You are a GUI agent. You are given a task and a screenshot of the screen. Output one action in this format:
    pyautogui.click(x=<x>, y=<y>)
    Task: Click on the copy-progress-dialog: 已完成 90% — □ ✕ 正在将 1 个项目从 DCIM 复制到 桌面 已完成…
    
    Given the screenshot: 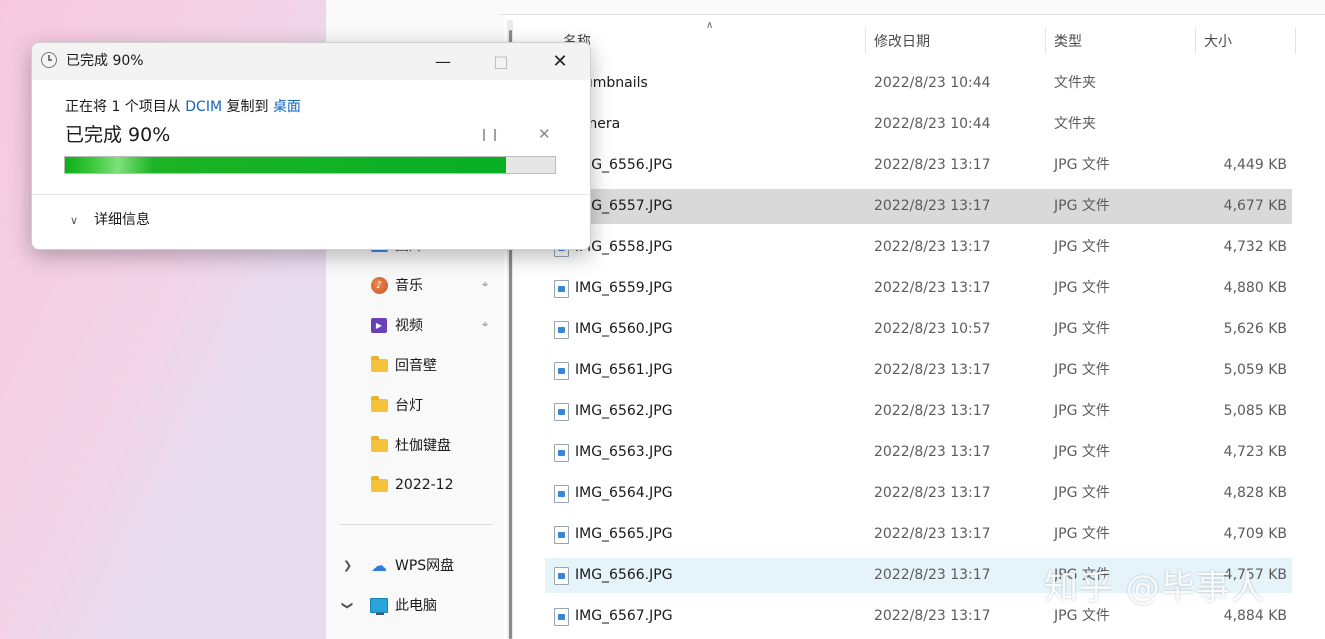 What is the action you would take?
    pyautogui.click(x=311, y=146)
    